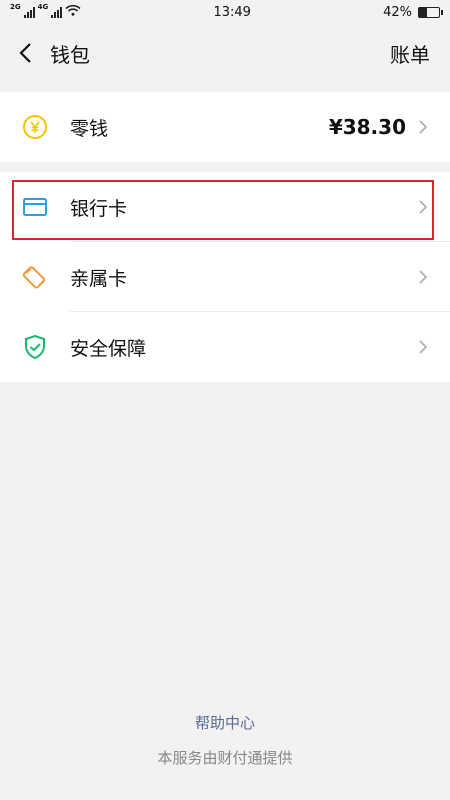 This screenshot has height=800, width=450. What do you see at coordinates (225, 740) in the screenshot?
I see `footer: 帮助中心 本服务由财付通提供` at bounding box center [225, 740].